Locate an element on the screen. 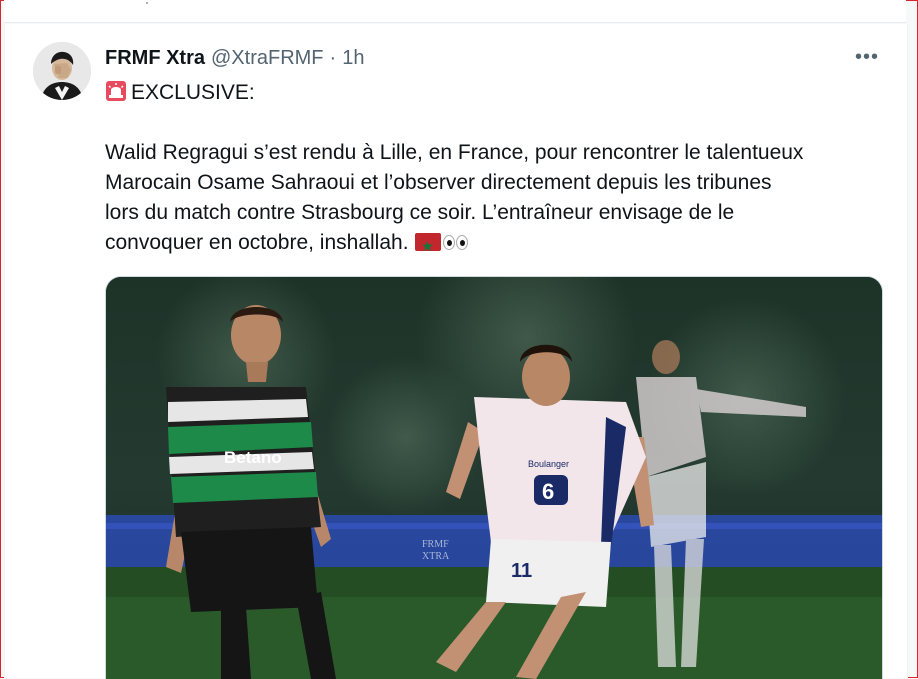  tweet-header: FRMF Xtra @XtraFRMF · 1h is located at coordinates (234, 58).